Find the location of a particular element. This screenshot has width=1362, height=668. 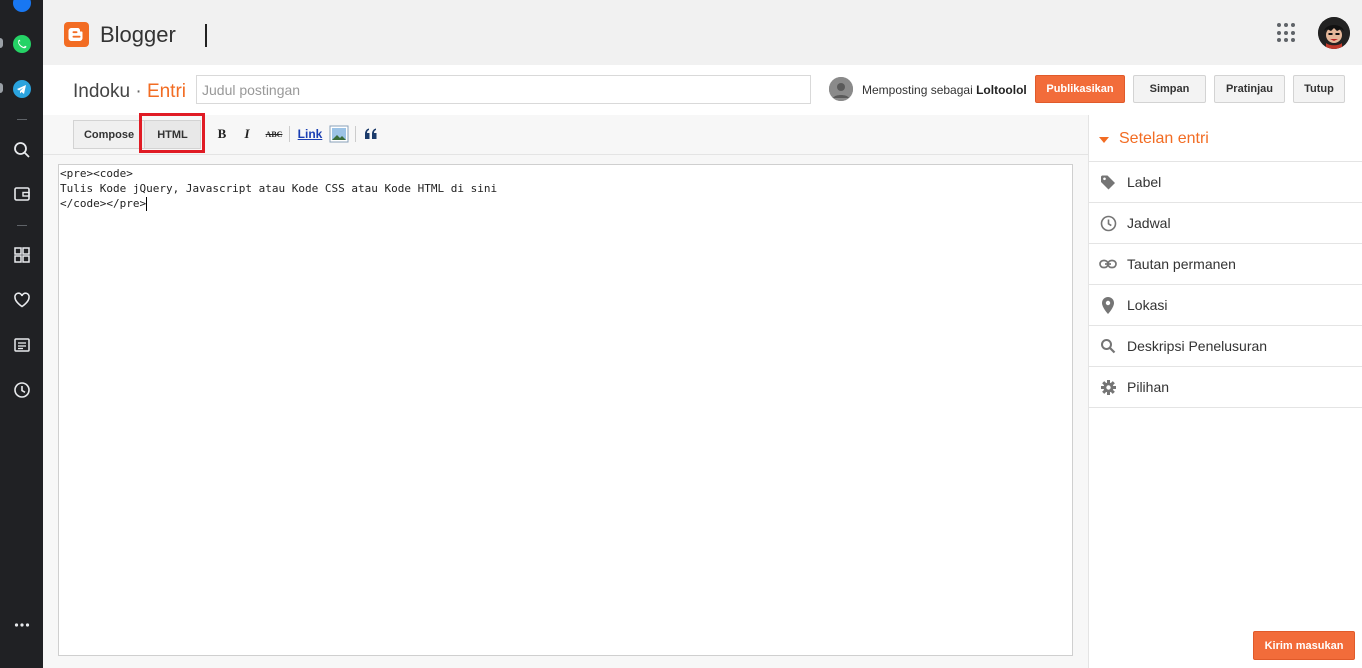

post-settings-title: Setelan entri is located at coordinates (1154, 139).